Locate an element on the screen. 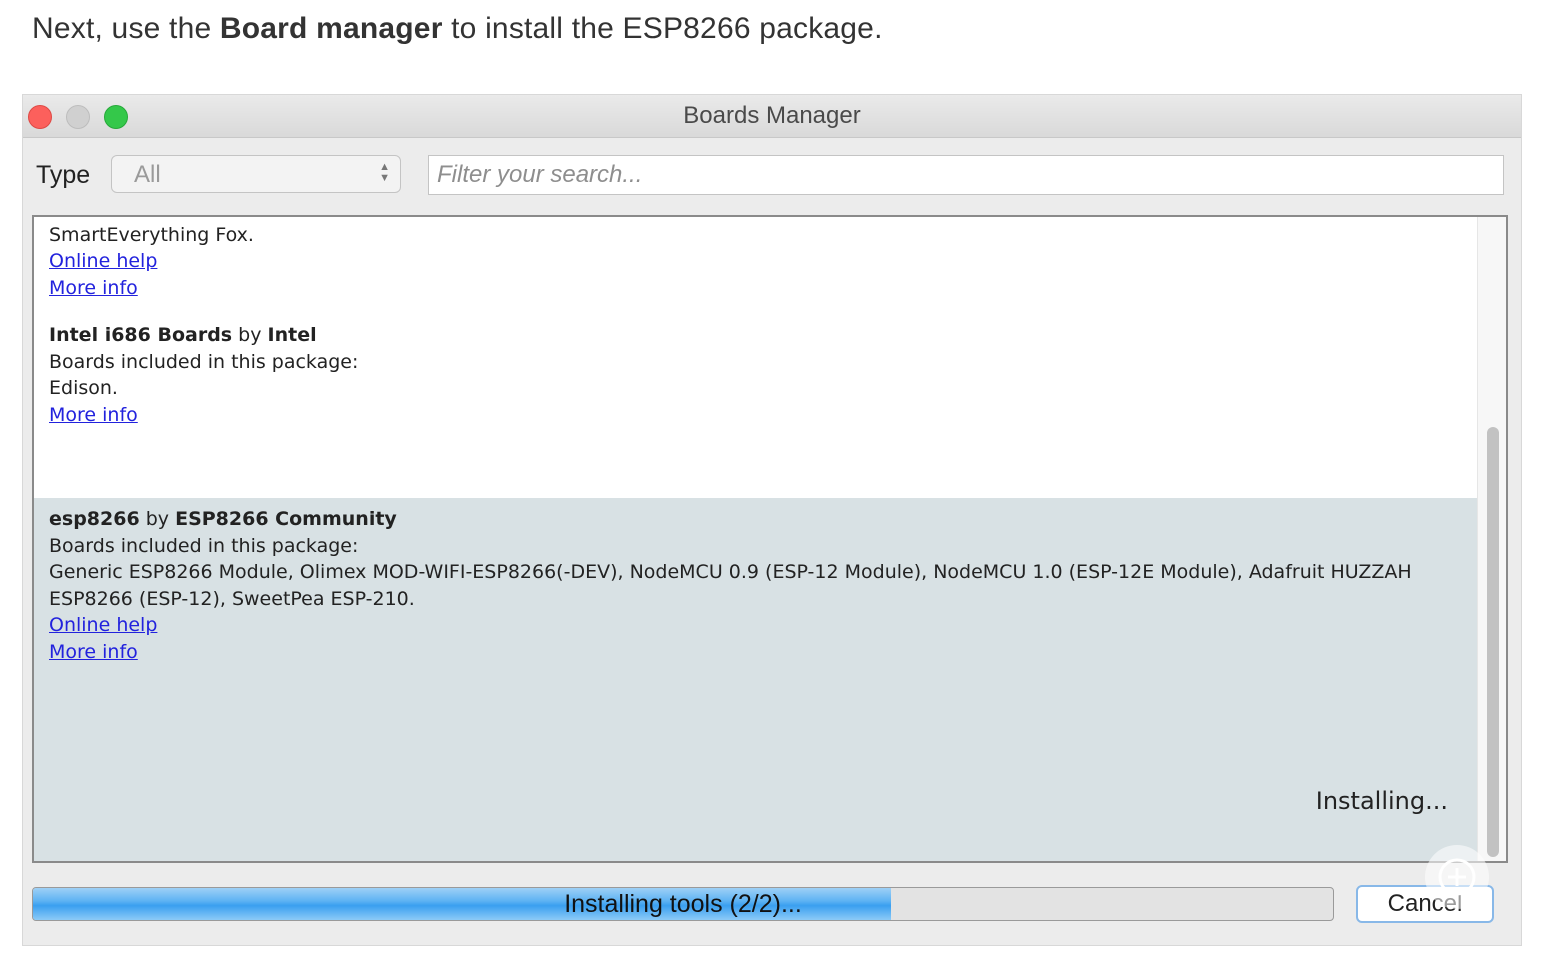 This screenshot has height=970, width=1550. entry-heading: Intel i686 Boards by Intel is located at coordinates (183, 335).